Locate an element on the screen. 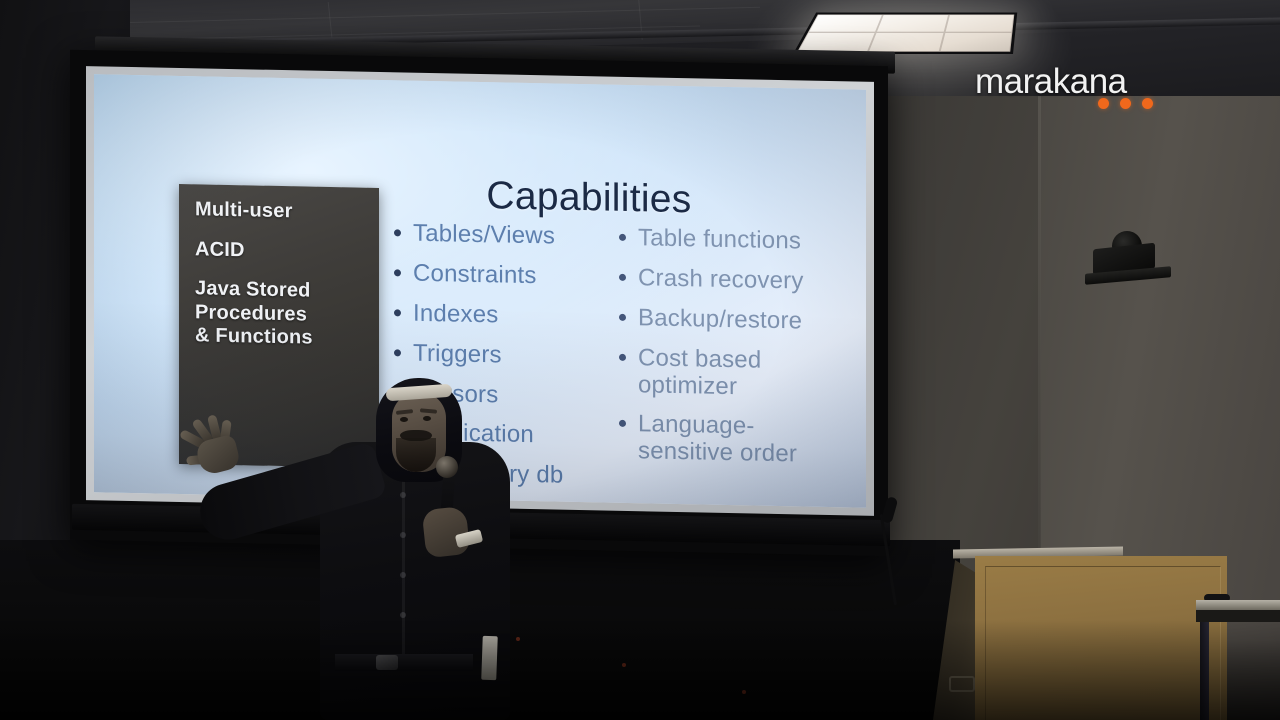 The image size is (1280, 720). mic-rod is located at coordinates (888, 559).